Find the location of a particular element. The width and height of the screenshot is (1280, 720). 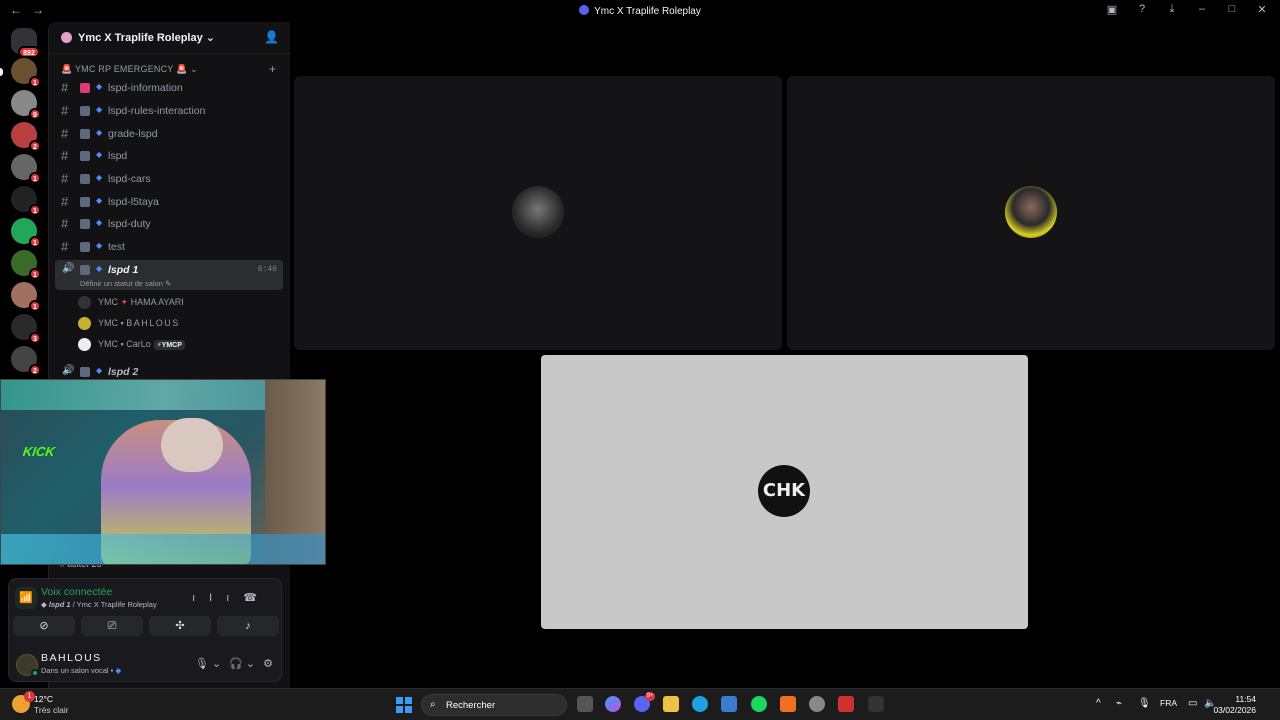

temperature: 12°C is located at coordinates (43, 699).